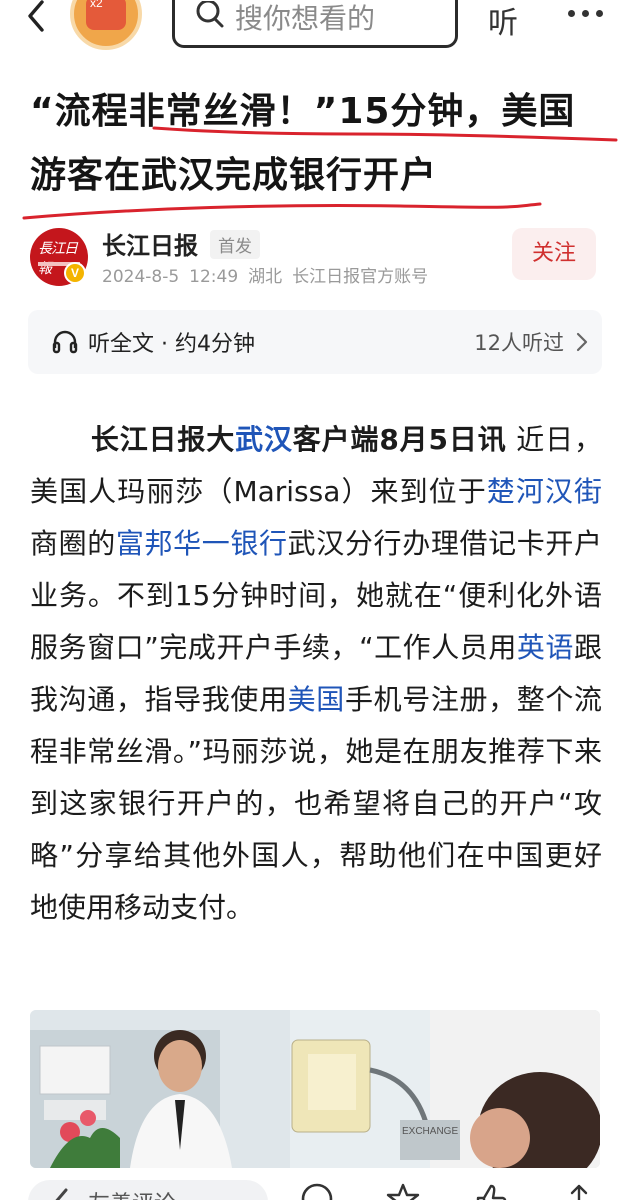  What do you see at coordinates (554, 254) in the screenshot?
I see `follow-button: 关注` at bounding box center [554, 254].